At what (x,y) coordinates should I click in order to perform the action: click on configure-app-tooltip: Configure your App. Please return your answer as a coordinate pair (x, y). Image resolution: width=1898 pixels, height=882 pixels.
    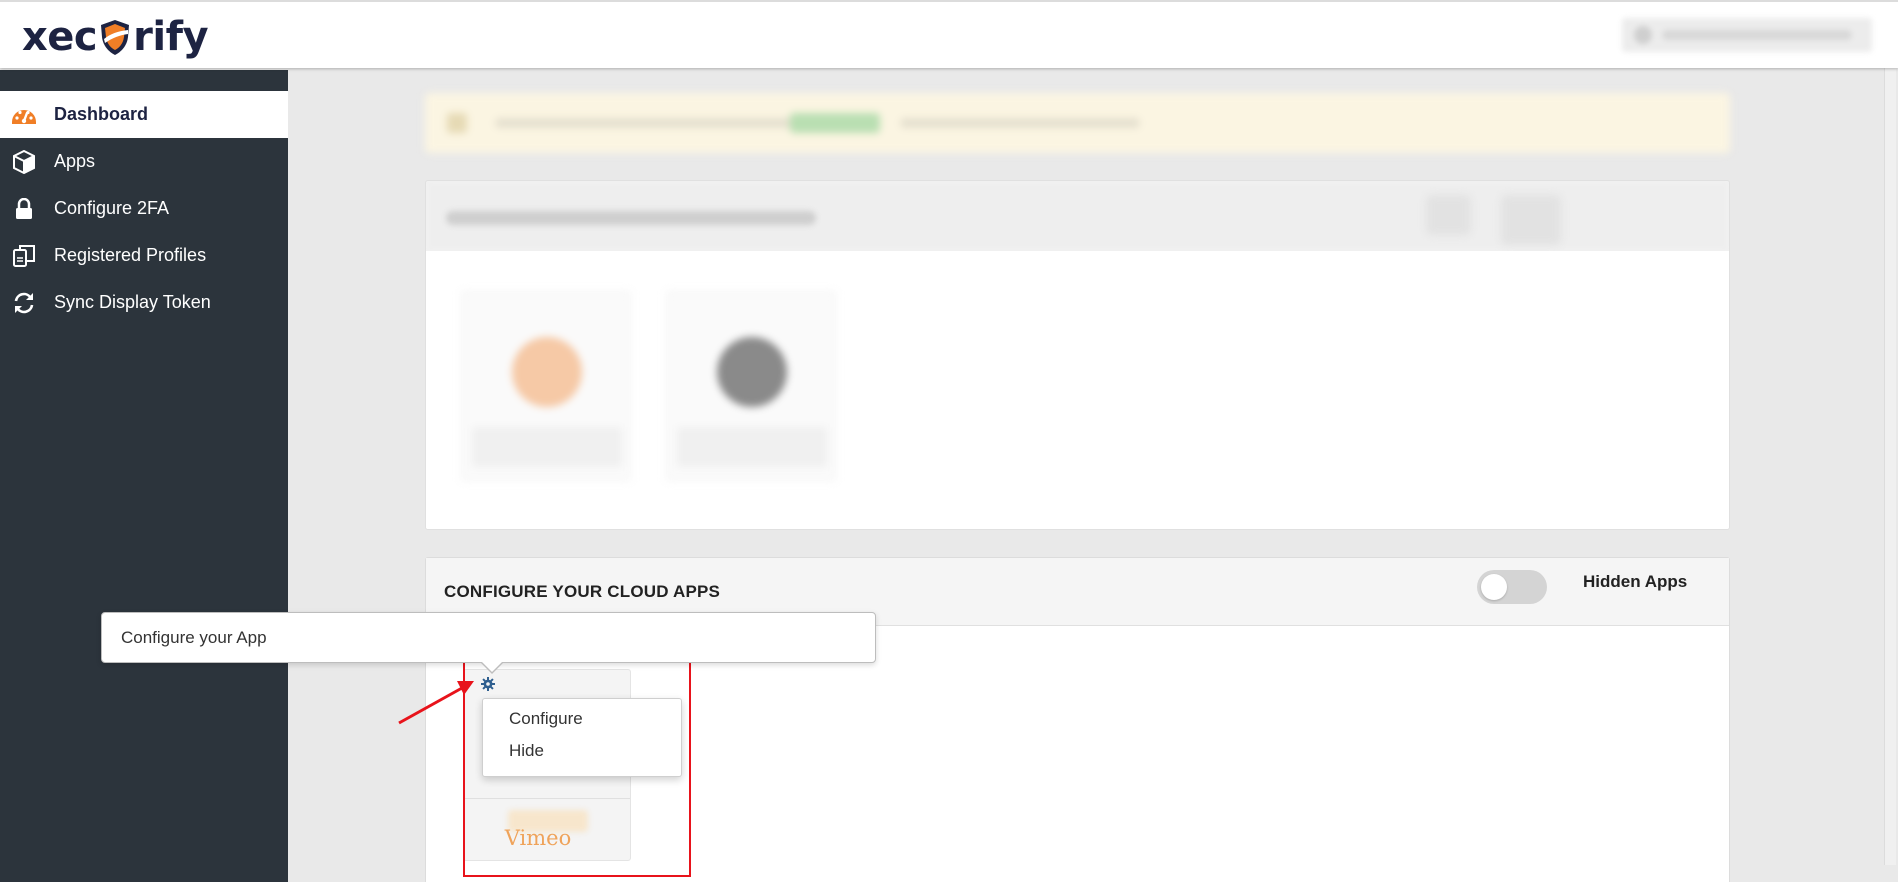
    Looking at the image, I should click on (488, 643).